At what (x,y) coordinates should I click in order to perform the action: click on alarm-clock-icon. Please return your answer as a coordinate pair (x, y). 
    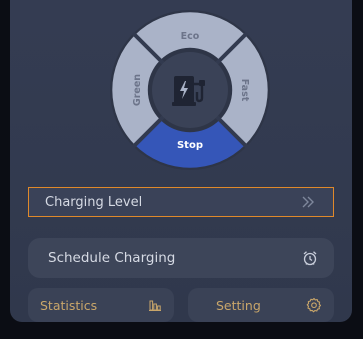
    Looking at the image, I should click on (310, 258).